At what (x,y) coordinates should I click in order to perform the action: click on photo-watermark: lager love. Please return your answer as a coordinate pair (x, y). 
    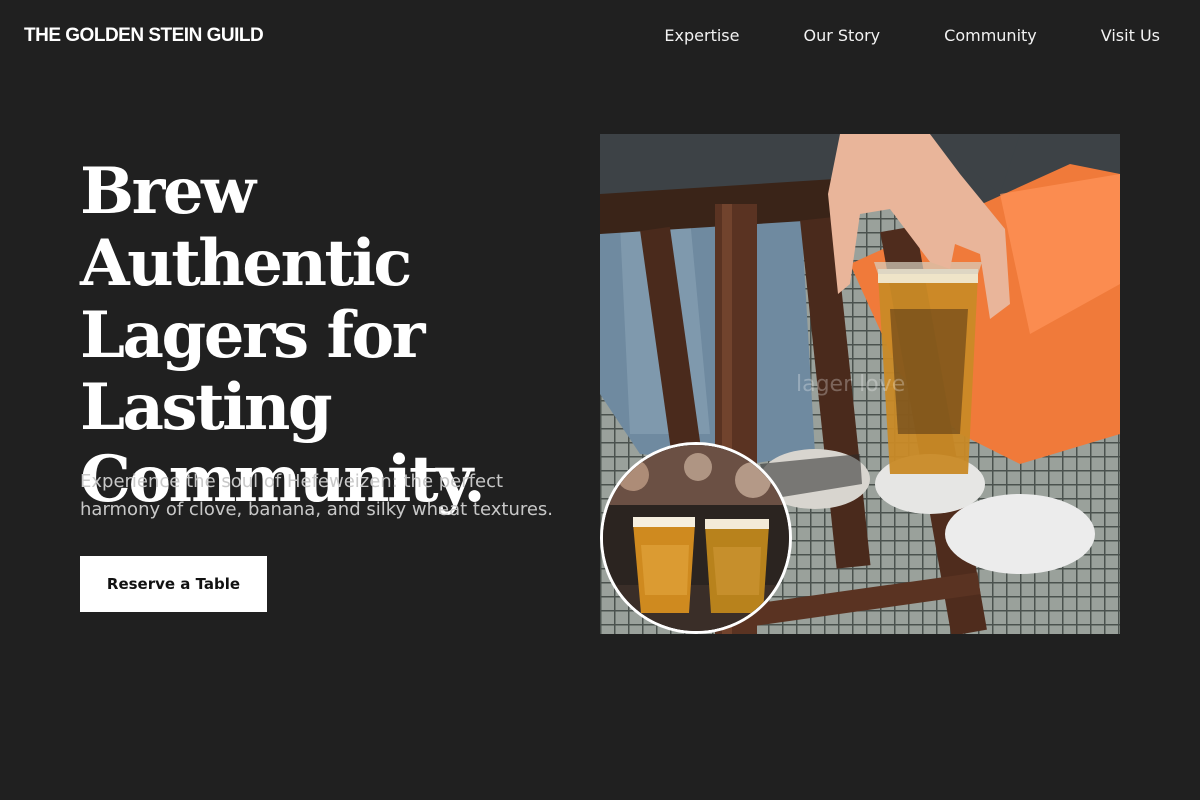
    Looking at the image, I should click on (851, 384).